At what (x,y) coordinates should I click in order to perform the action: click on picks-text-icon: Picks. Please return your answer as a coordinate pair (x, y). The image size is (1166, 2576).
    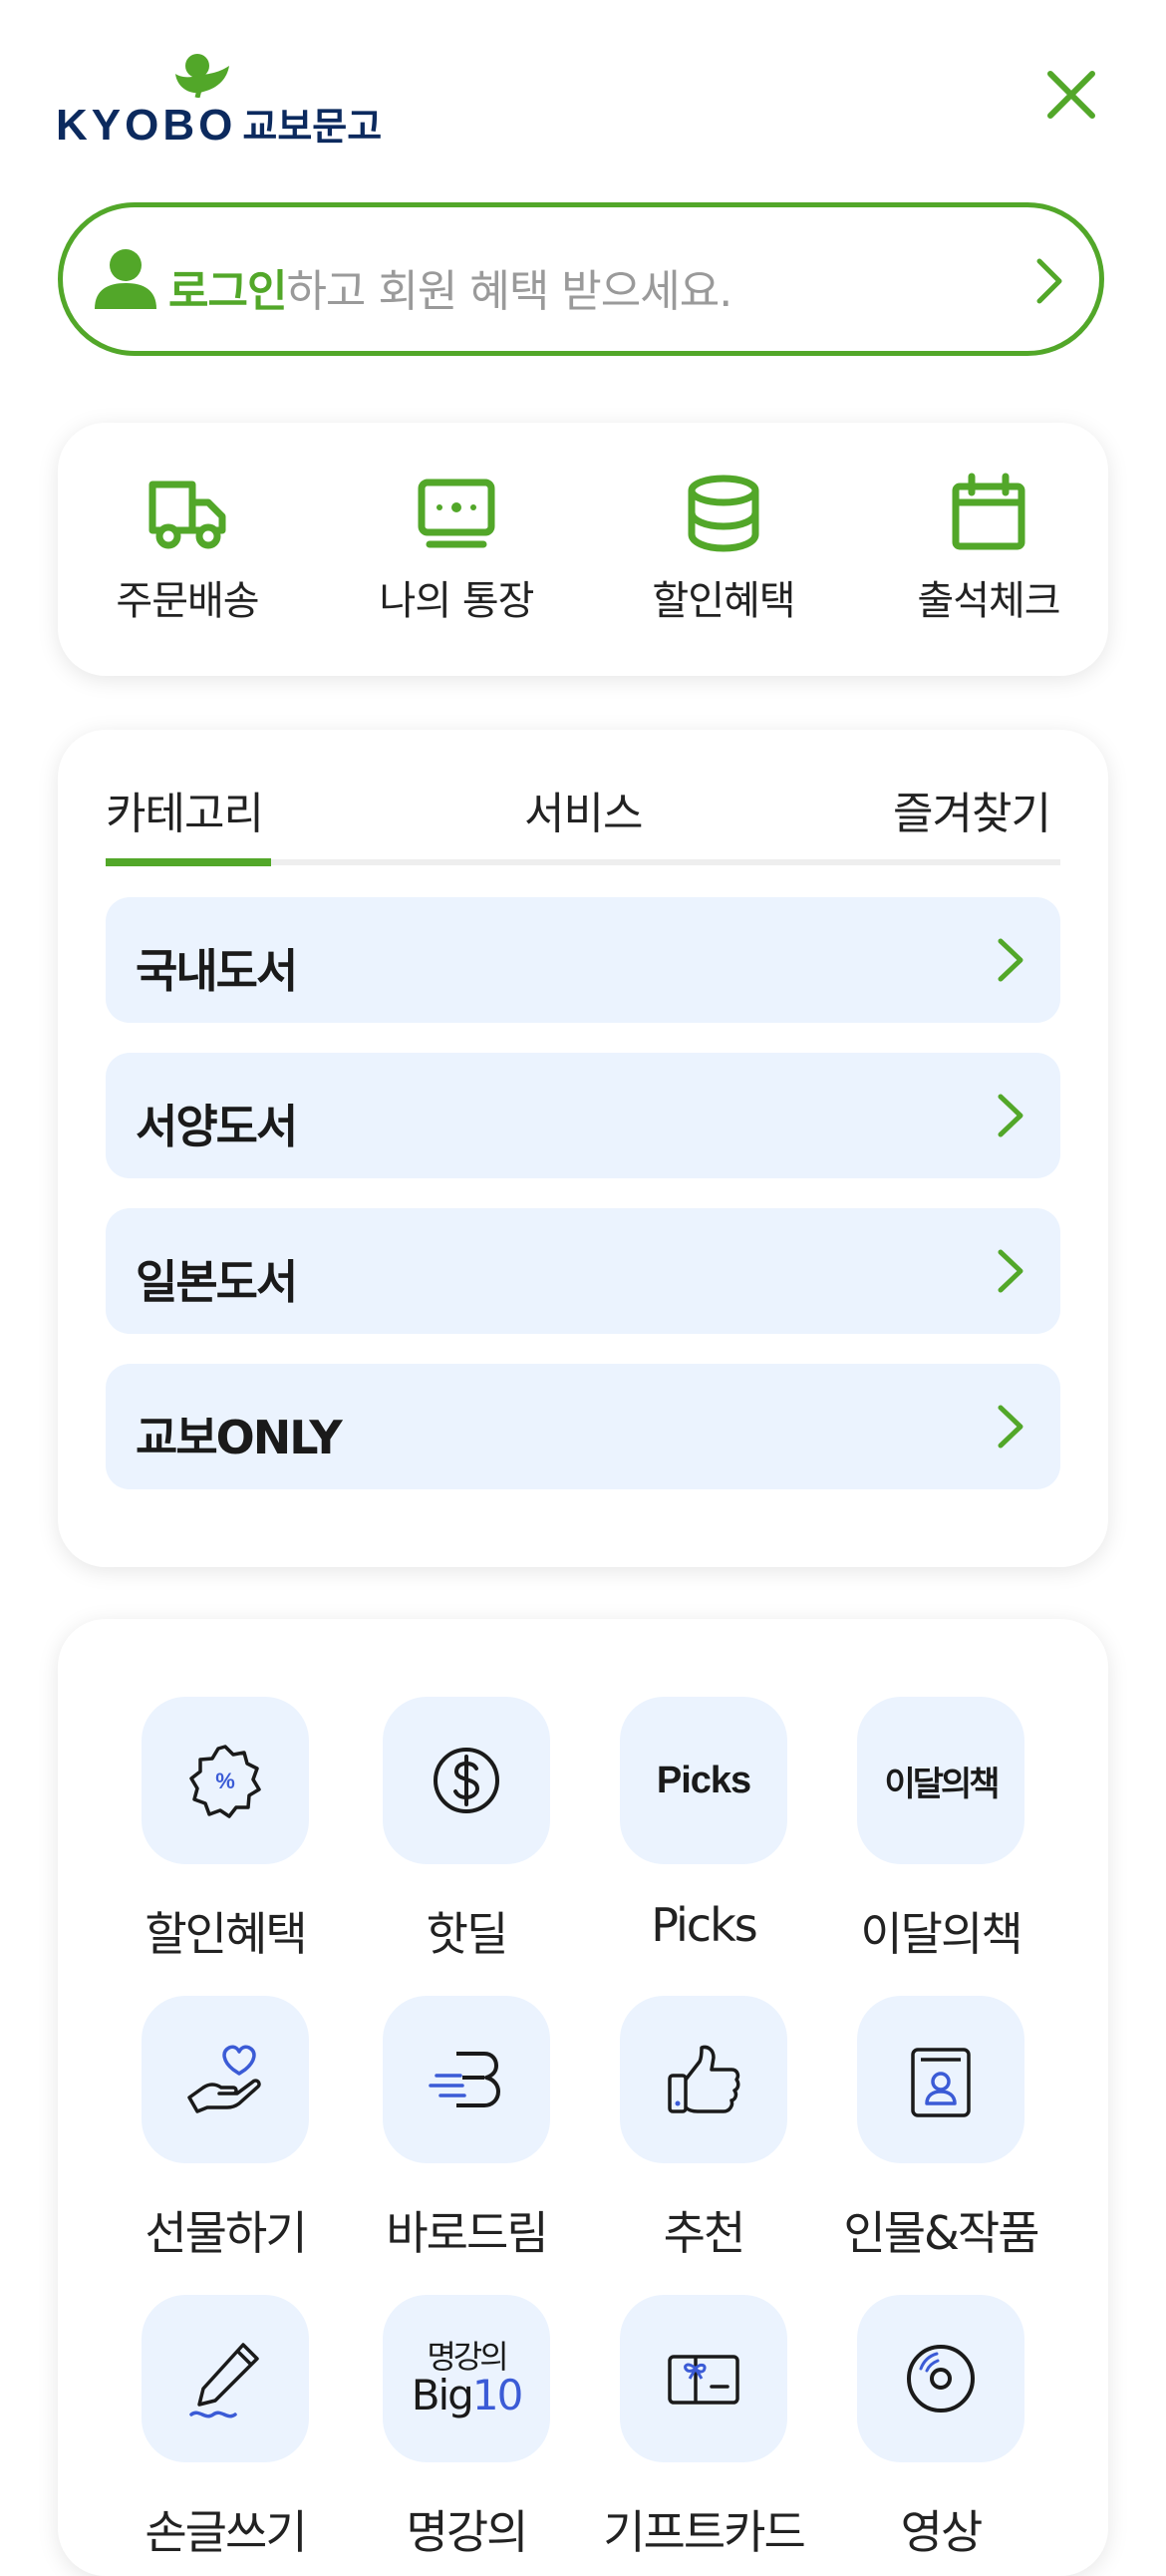
    Looking at the image, I should click on (703, 1780).